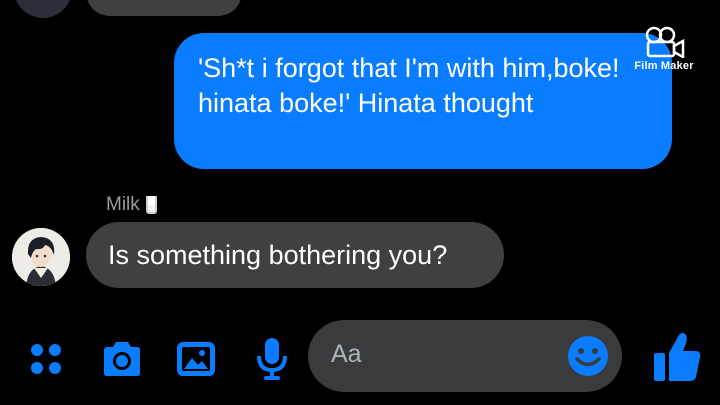 The image size is (720, 405). I want to click on apps-grid-icon, so click(46, 359).